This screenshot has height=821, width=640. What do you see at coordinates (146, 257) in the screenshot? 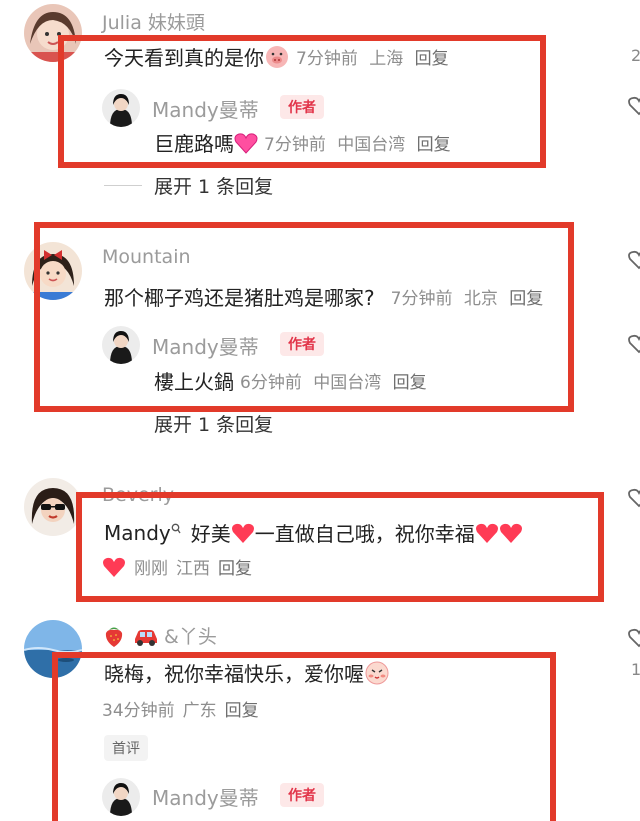
I see `comment-username: Mountain` at bounding box center [146, 257].